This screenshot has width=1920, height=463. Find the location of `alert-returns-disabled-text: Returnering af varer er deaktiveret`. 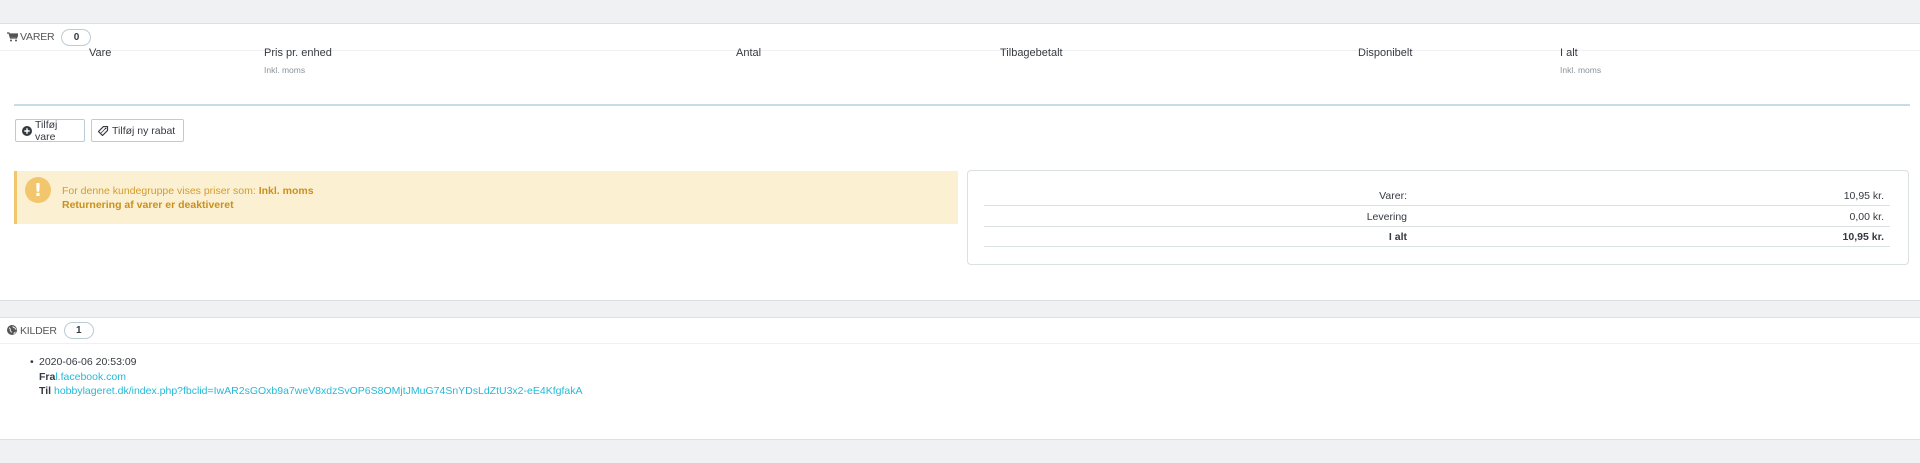

alert-returns-disabled-text: Returnering af varer er deaktiveret is located at coordinates (148, 205).